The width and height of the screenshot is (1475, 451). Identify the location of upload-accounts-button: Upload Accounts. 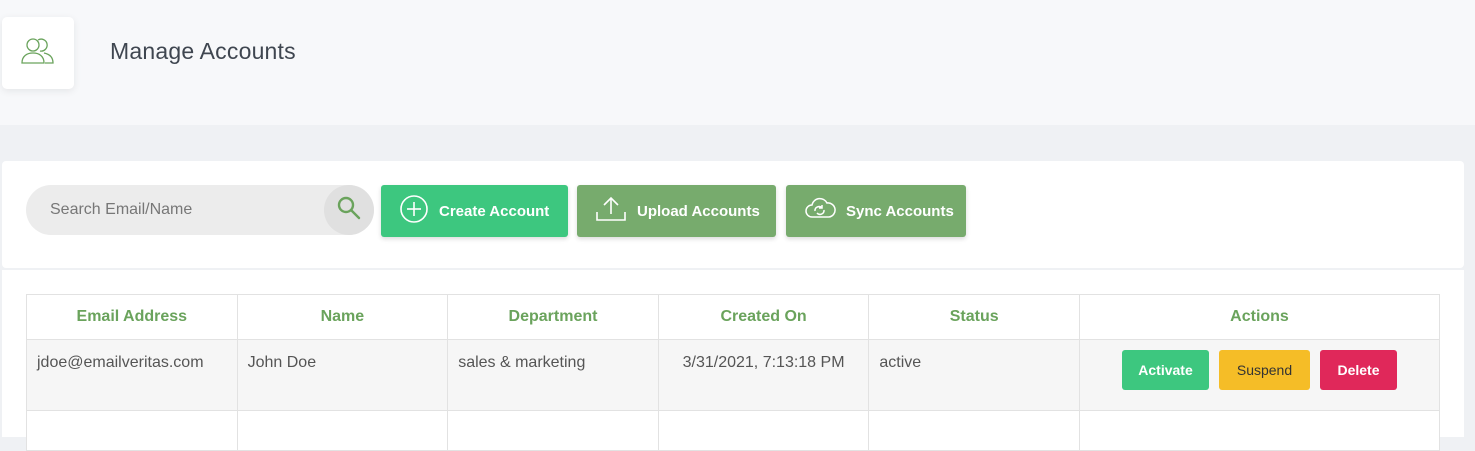
(676, 211).